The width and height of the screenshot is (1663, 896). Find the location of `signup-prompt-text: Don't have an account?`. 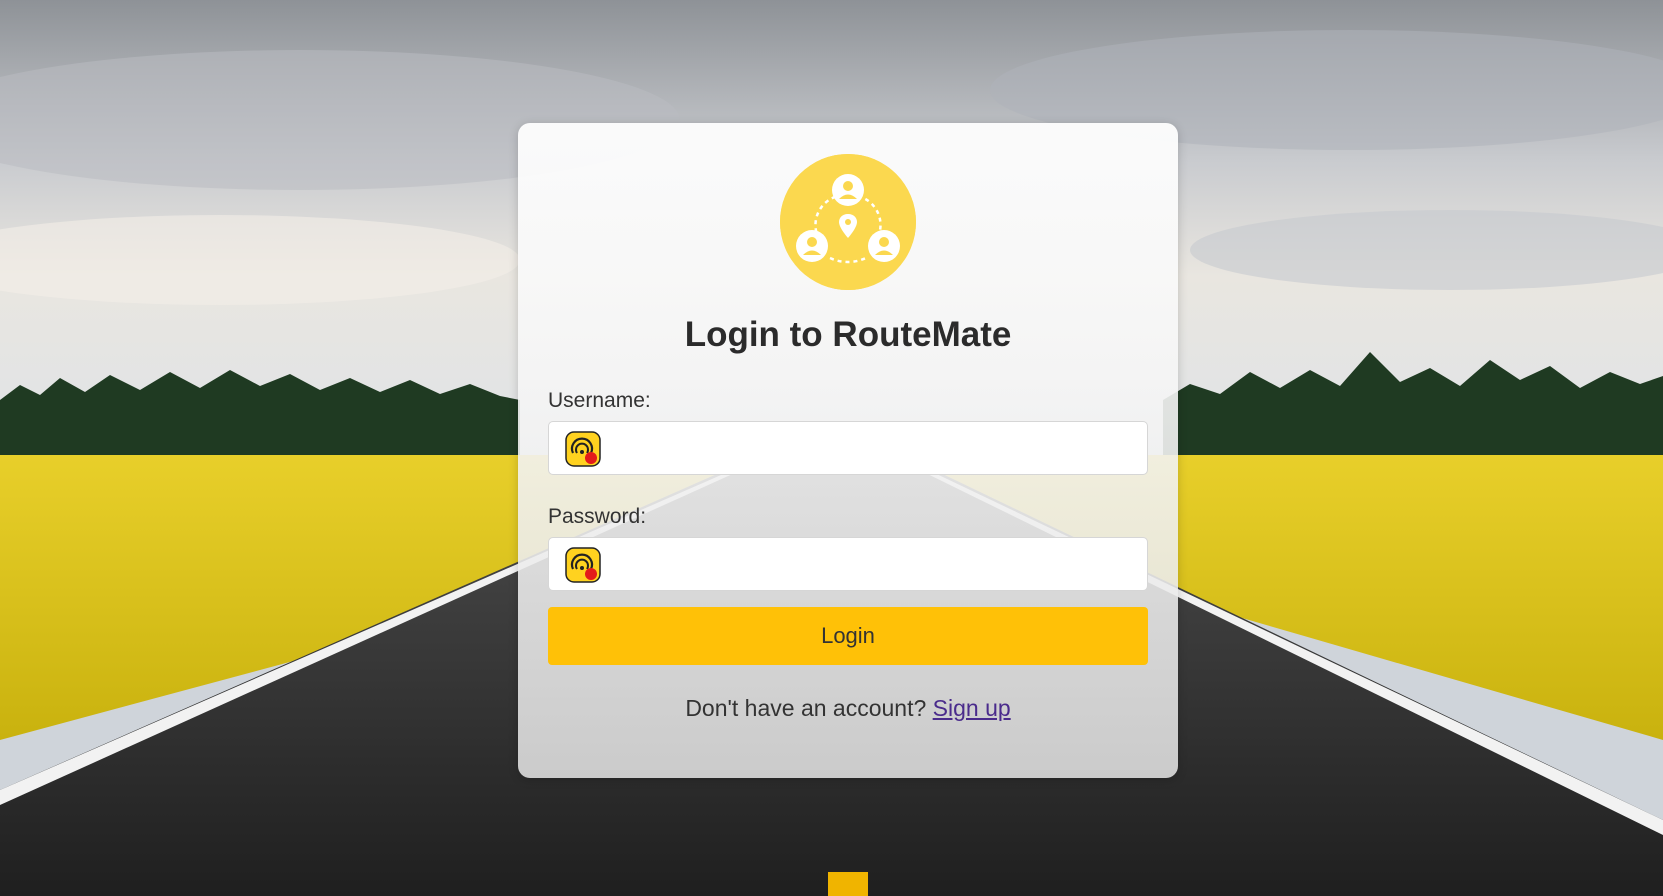

signup-prompt-text: Don't have an account? is located at coordinates (806, 708).